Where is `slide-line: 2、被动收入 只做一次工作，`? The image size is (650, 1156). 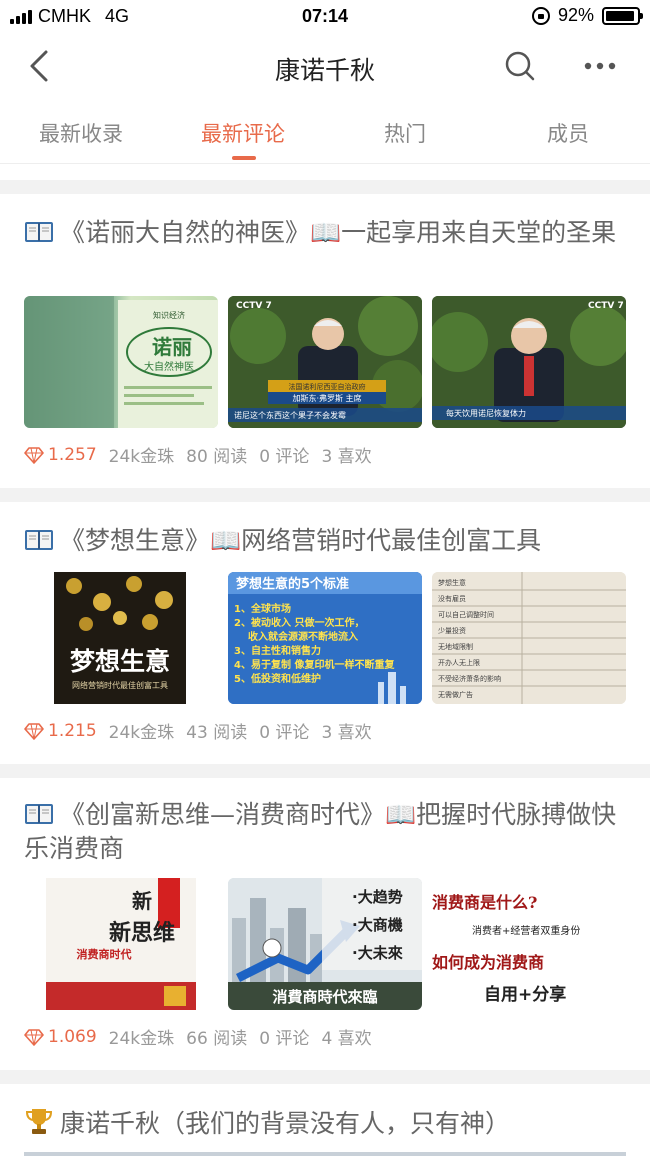 slide-line: 2、被动收入 只做一次工作， is located at coordinates (299, 622).